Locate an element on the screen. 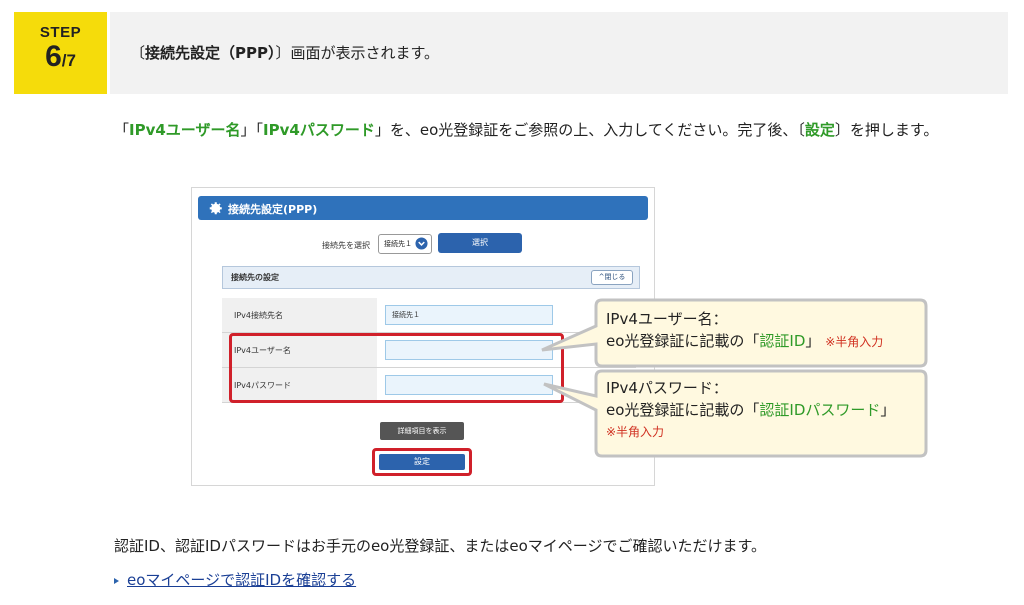 Image resolution: width=1024 pixels, height=605 pixels. section-title: 接続先の設定 is located at coordinates (255, 277).